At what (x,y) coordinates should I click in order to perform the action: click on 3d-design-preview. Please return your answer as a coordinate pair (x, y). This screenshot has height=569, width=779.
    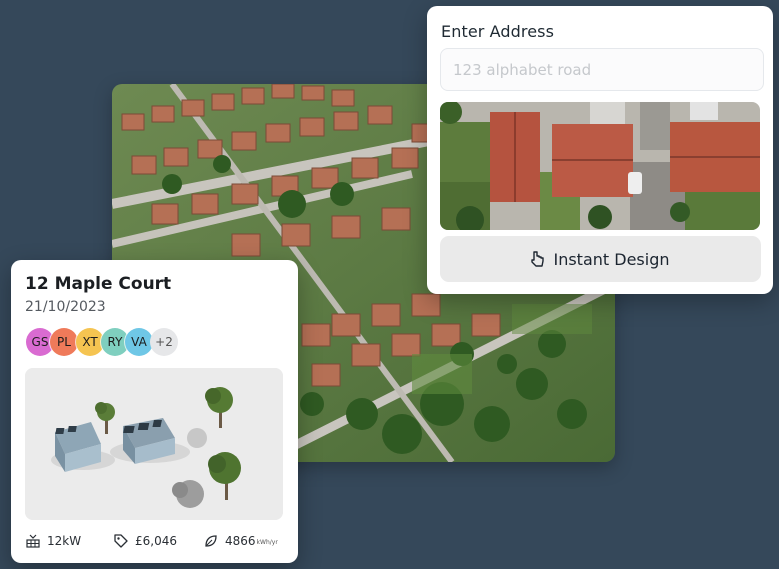
    Looking at the image, I should click on (154, 444).